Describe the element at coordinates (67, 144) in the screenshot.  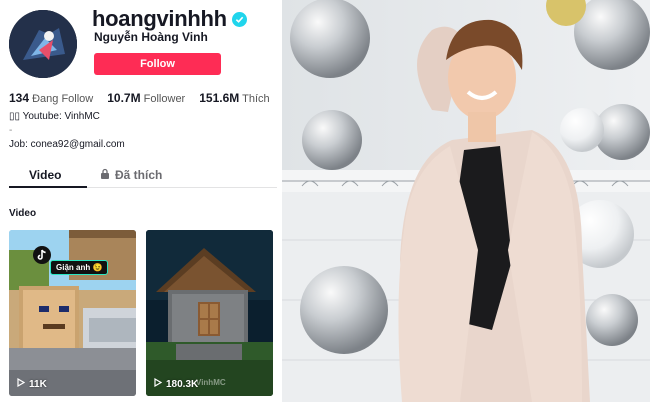
I see `bio-line-email: Job: conea92@gmail.com` at that location.